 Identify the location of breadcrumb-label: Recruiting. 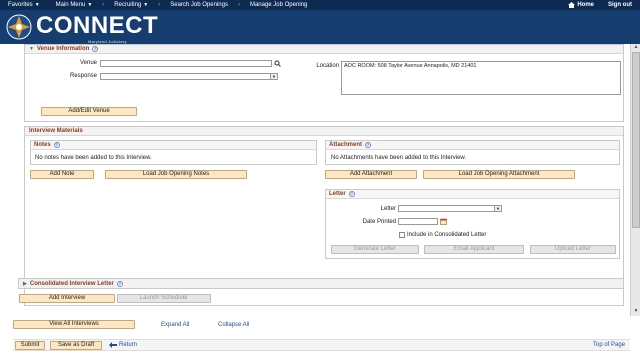
(128, 5).